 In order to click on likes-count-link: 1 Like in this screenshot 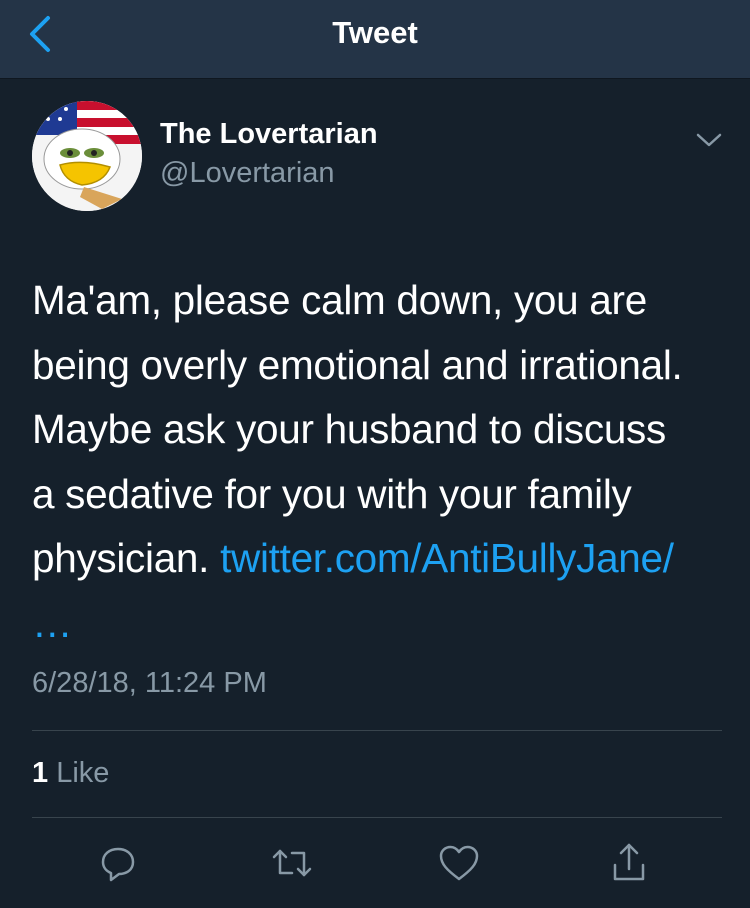, I will do `click(70, 773)`.